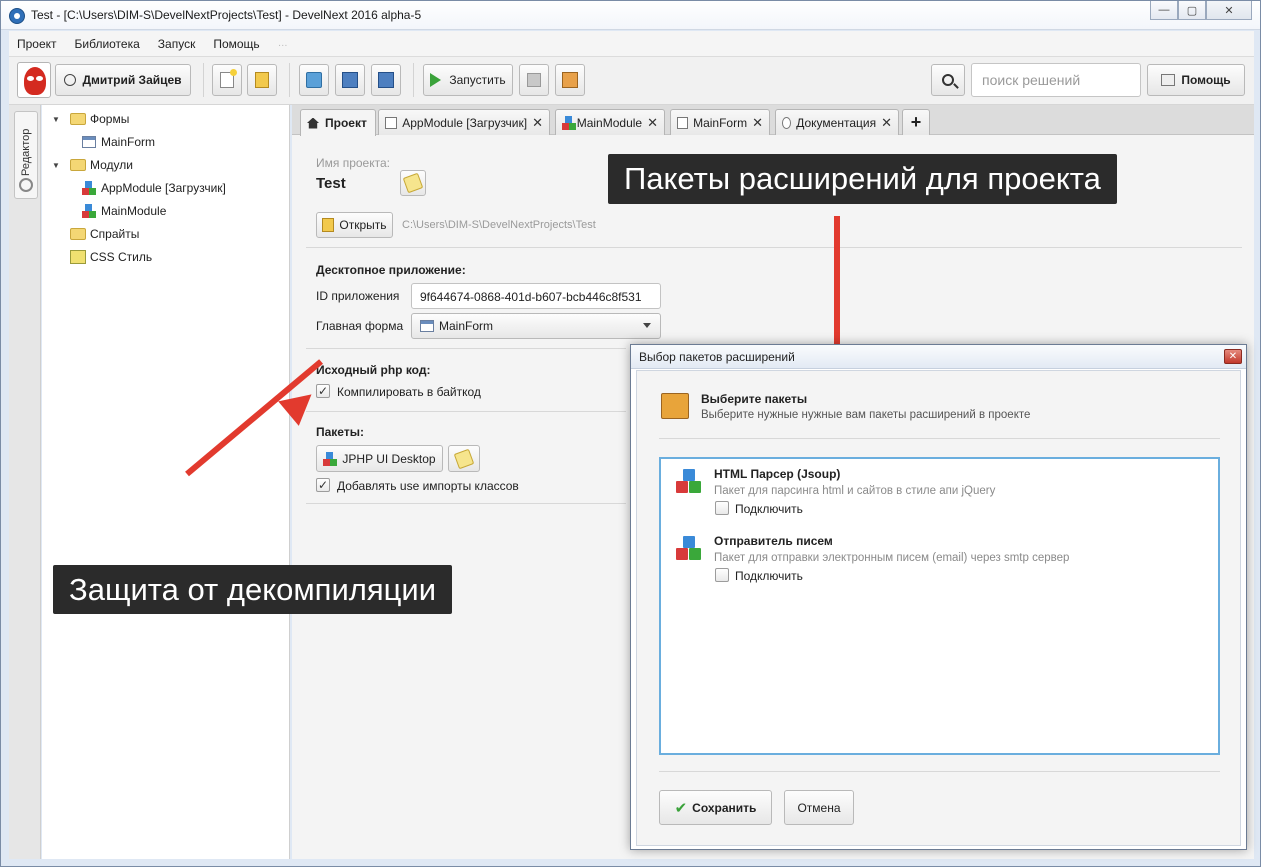 Image resolution: width=1261 pixels, height=867 pixels. What do you see at coordinates (107, 44) in the screenshot?
I see `menu-library: Библиотека` at bounding box center [107, 44].